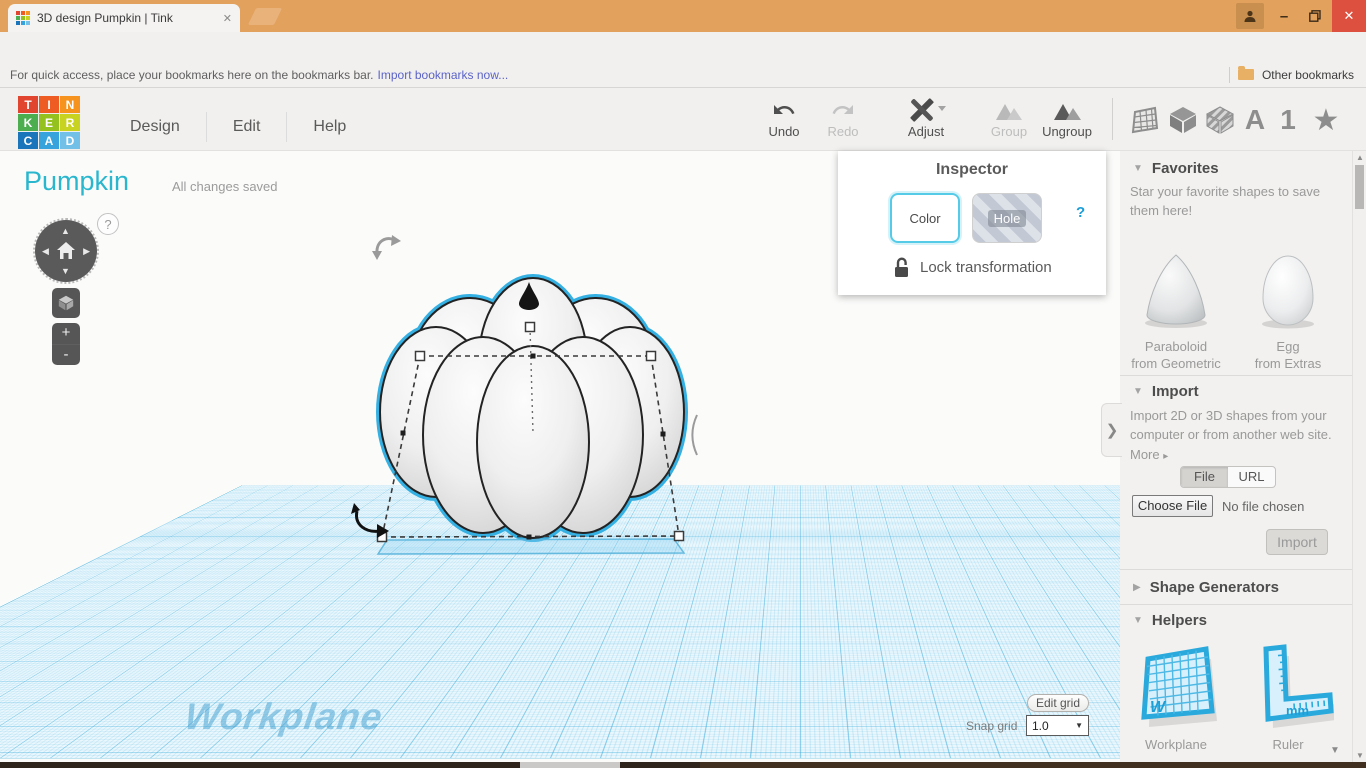  What do you see at coordinates (1288, 292) in the screenshot?
I see `egg-shape` at bounding box center [1288, 292].